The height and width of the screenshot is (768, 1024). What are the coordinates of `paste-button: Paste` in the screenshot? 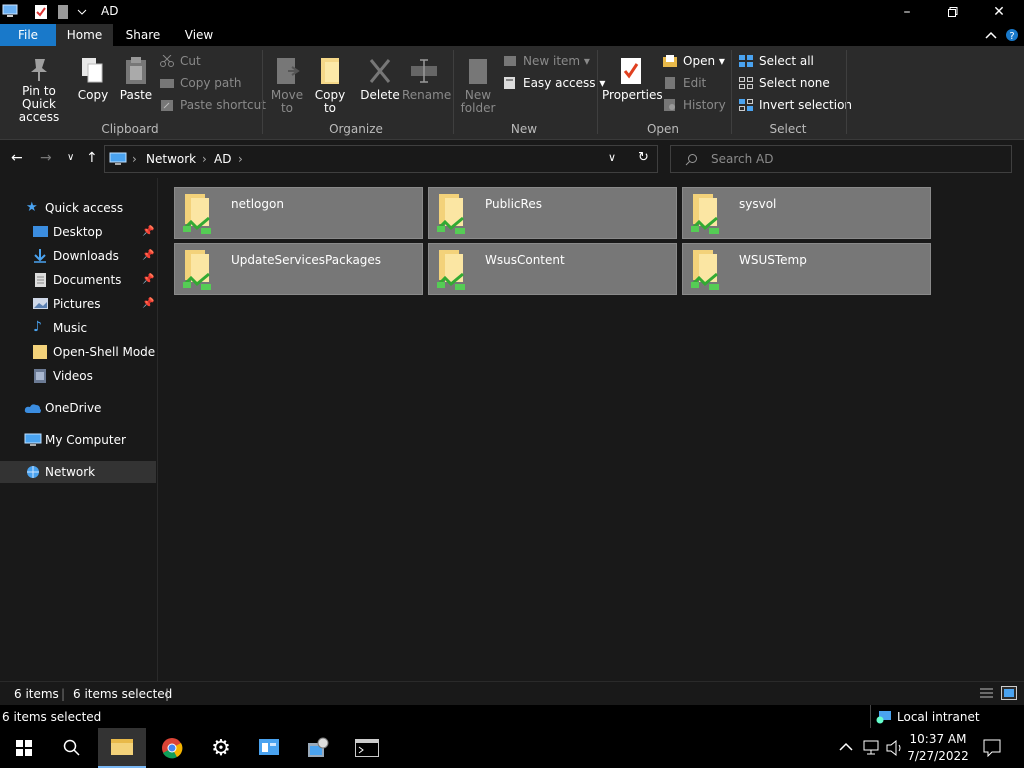 It's located at (136, 79).